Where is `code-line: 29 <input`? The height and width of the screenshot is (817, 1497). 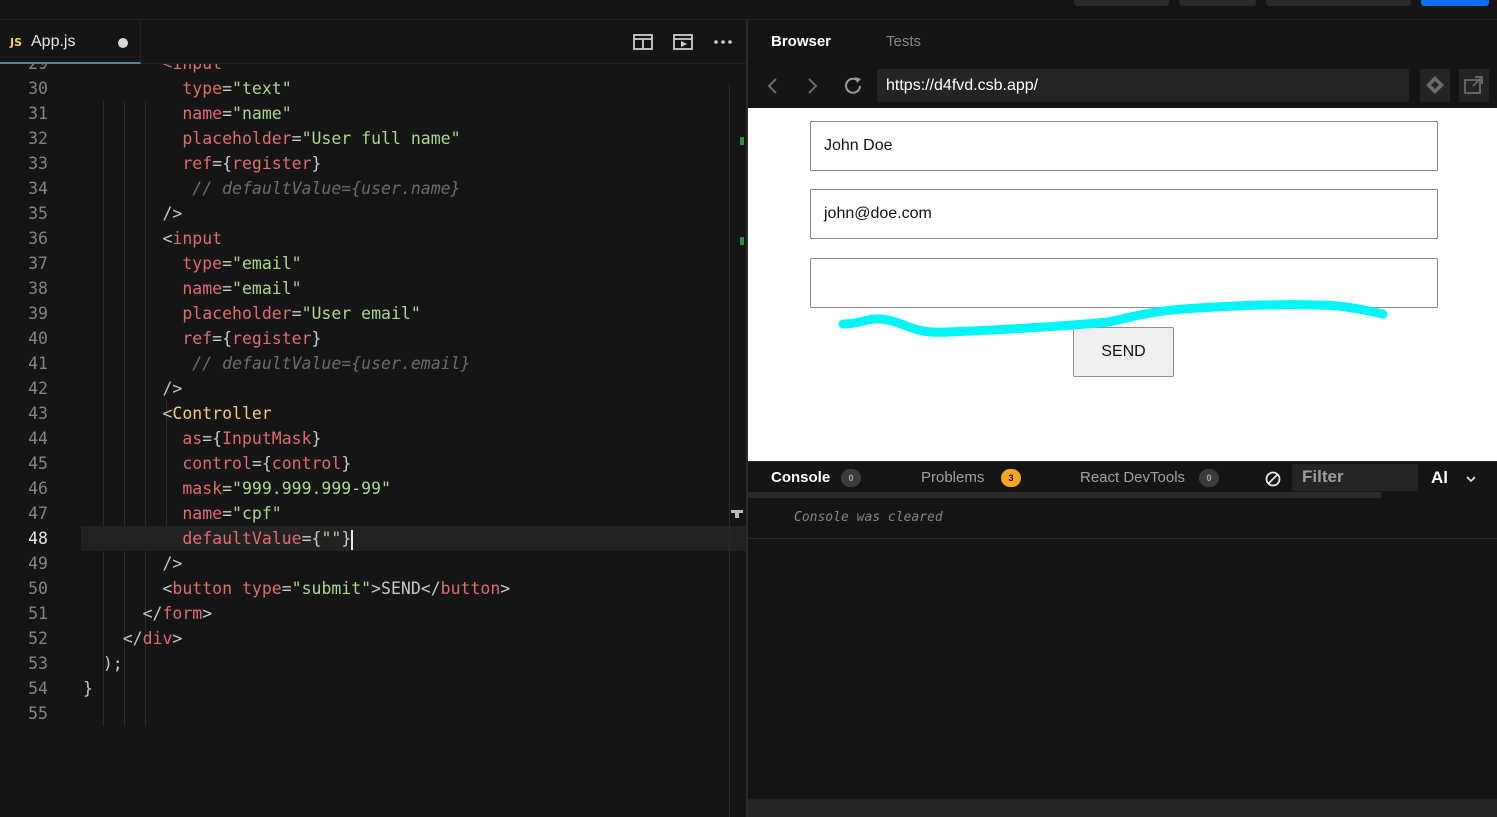
code-line: 29 <input is located at coordinates (373, 70).